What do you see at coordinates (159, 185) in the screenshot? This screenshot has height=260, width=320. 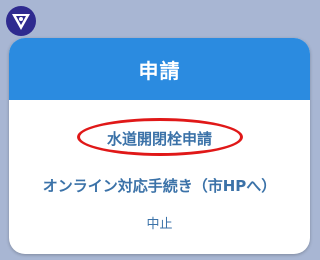 I see `online-procedure-link: オンライン対応手続き（市HPへ）` at bounding box center [159, 185].